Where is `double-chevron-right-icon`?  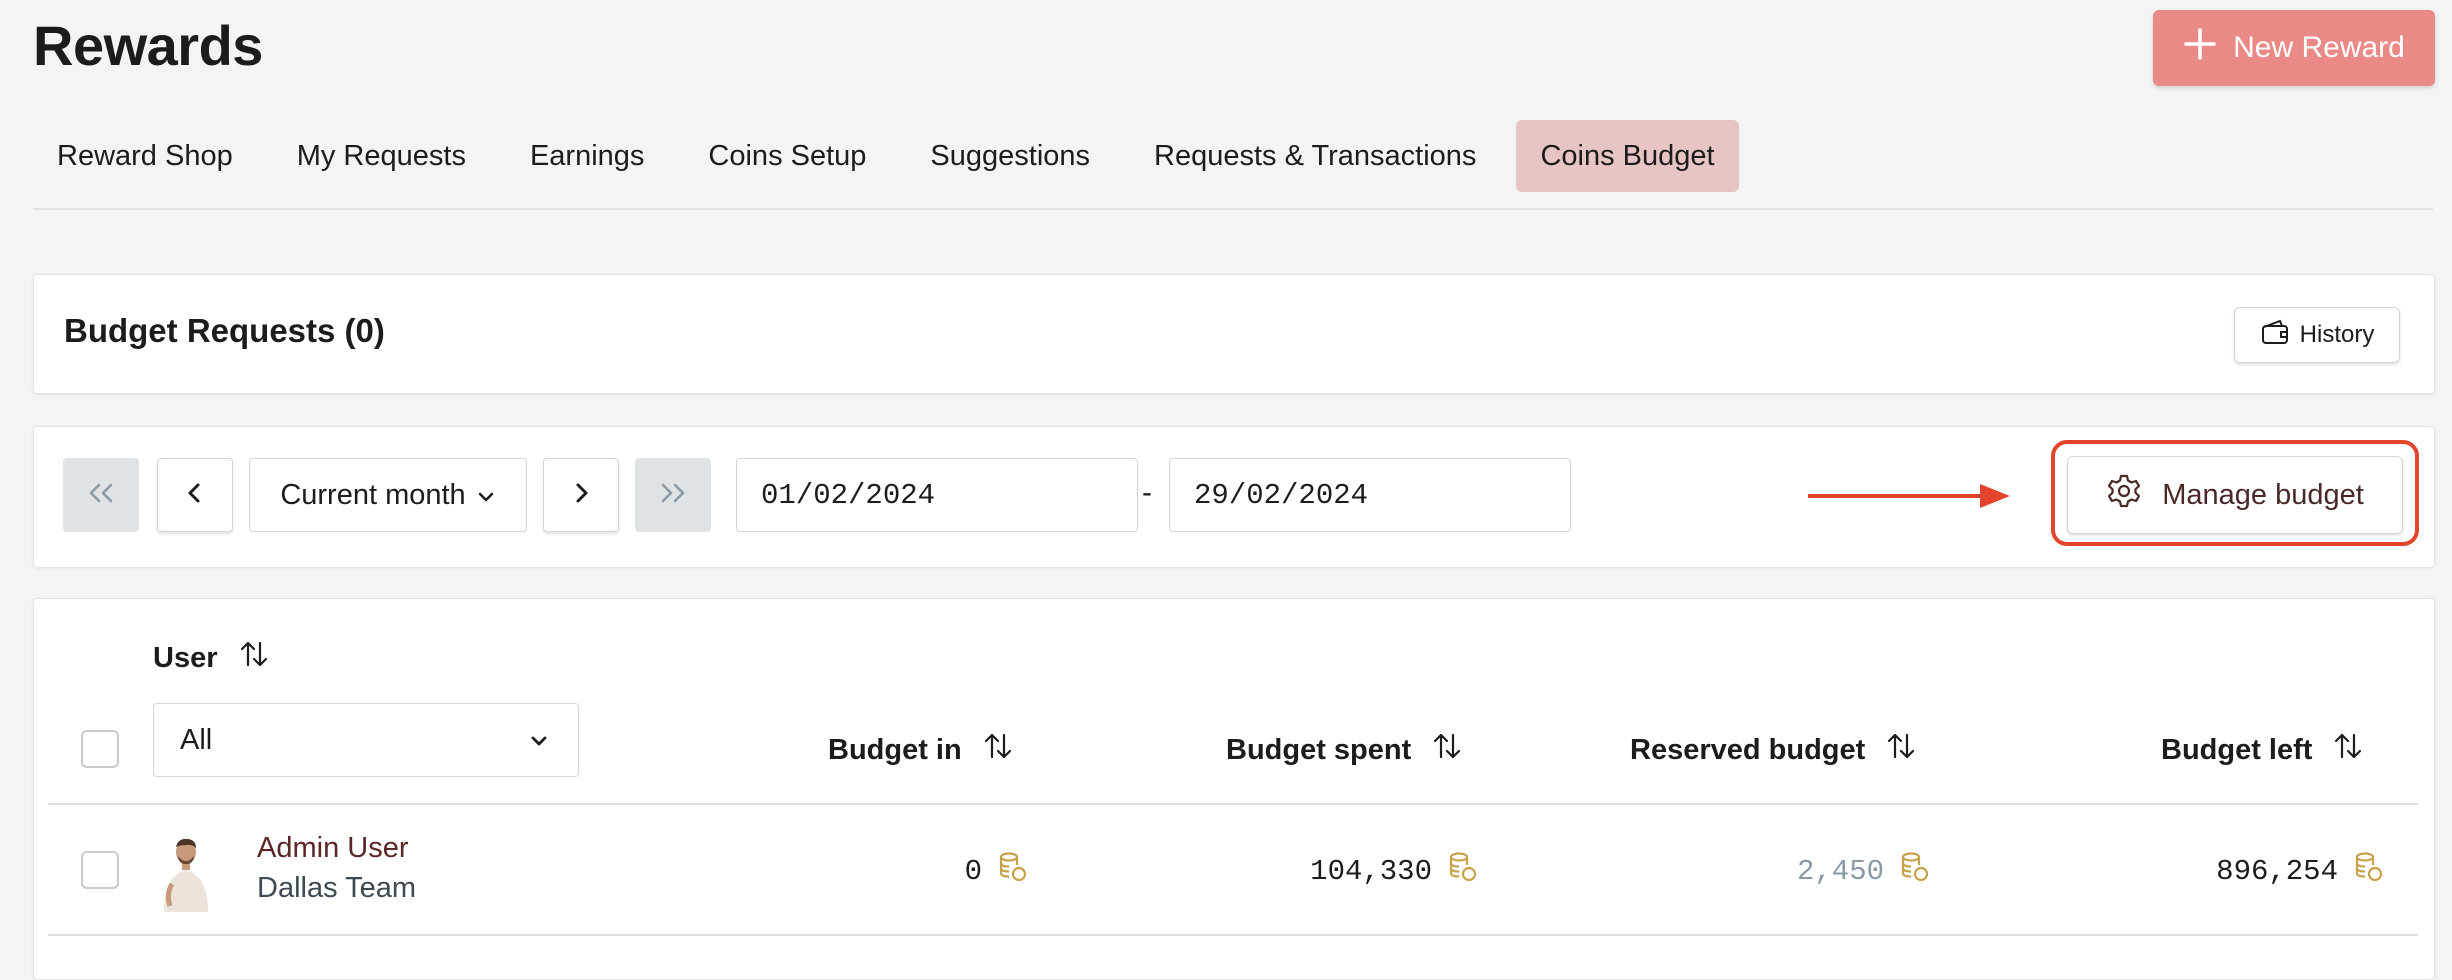
double-chevron-right-icon is located at coordinates (673, 495).